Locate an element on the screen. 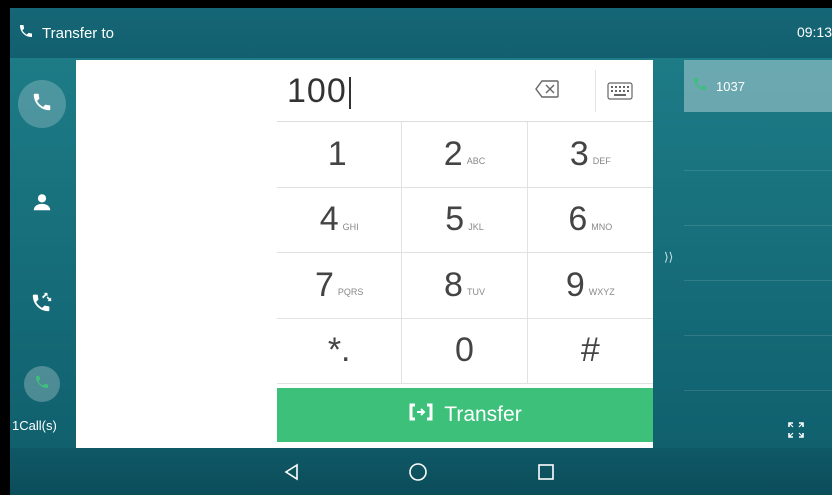 The width and height of the screenshot is (832, 495). calls-count-label: 1Call(s) is located at coordinates (34, 425).